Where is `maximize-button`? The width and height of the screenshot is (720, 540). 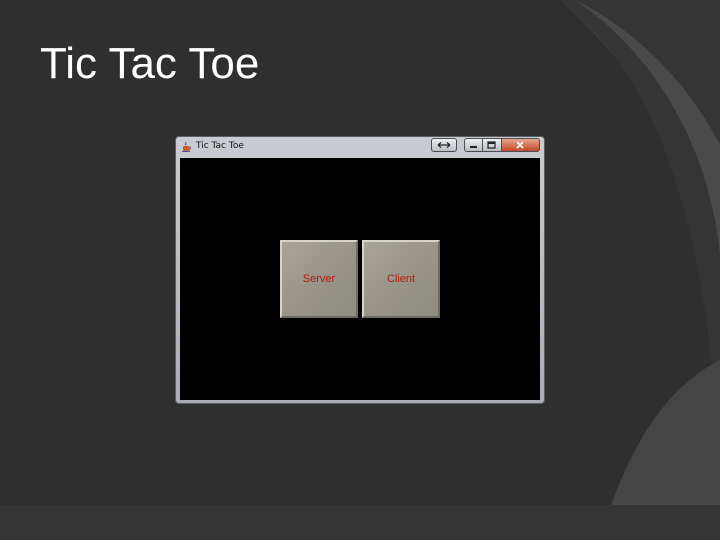
maximize-button is located at coordinates (492, 145).